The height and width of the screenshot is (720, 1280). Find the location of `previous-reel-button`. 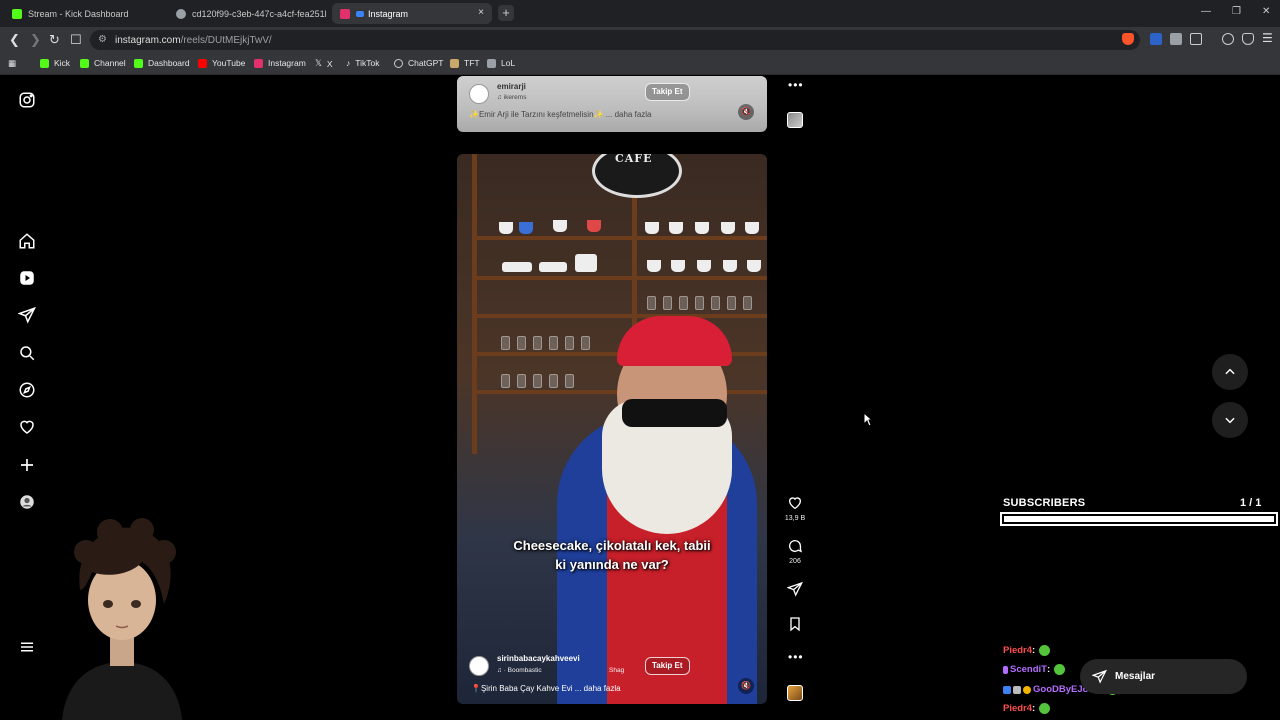

previous-reel-button is located at coordinates (1230, 372).